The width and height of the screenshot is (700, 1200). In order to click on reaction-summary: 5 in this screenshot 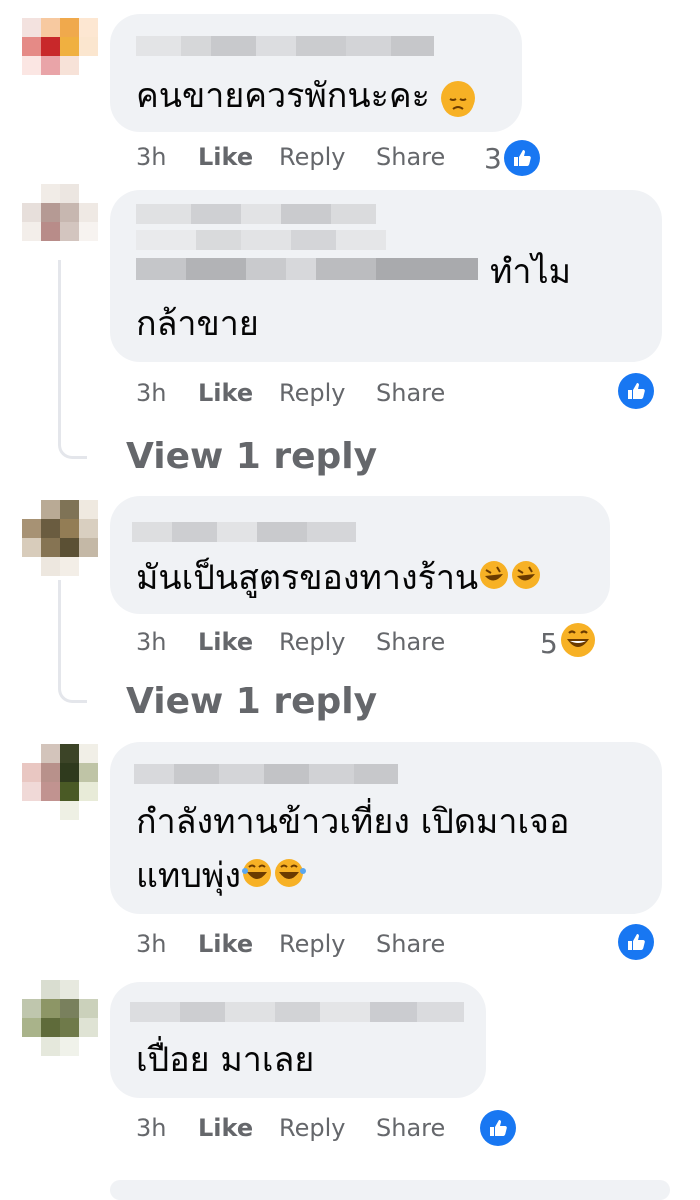, I will do `click(568, 643)`.